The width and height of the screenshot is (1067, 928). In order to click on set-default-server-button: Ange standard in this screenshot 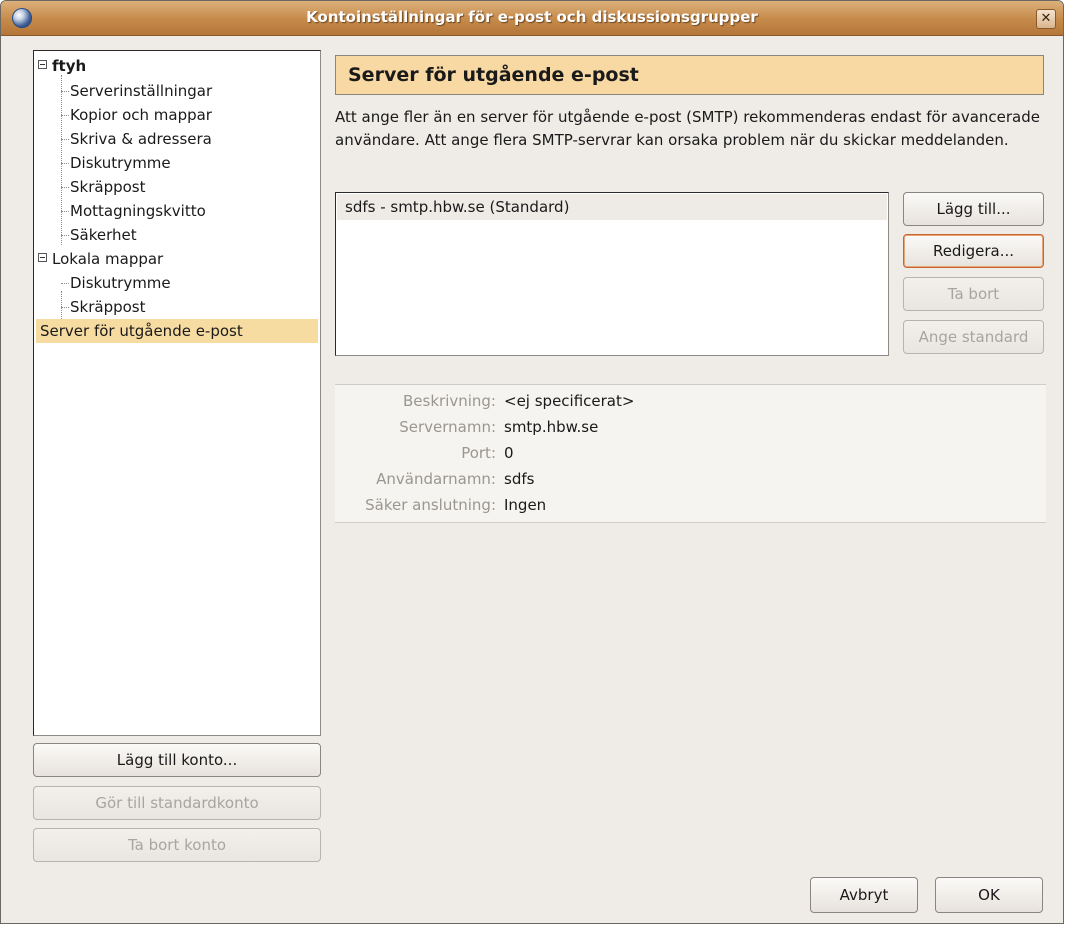, I will do `click(973, 337)`.